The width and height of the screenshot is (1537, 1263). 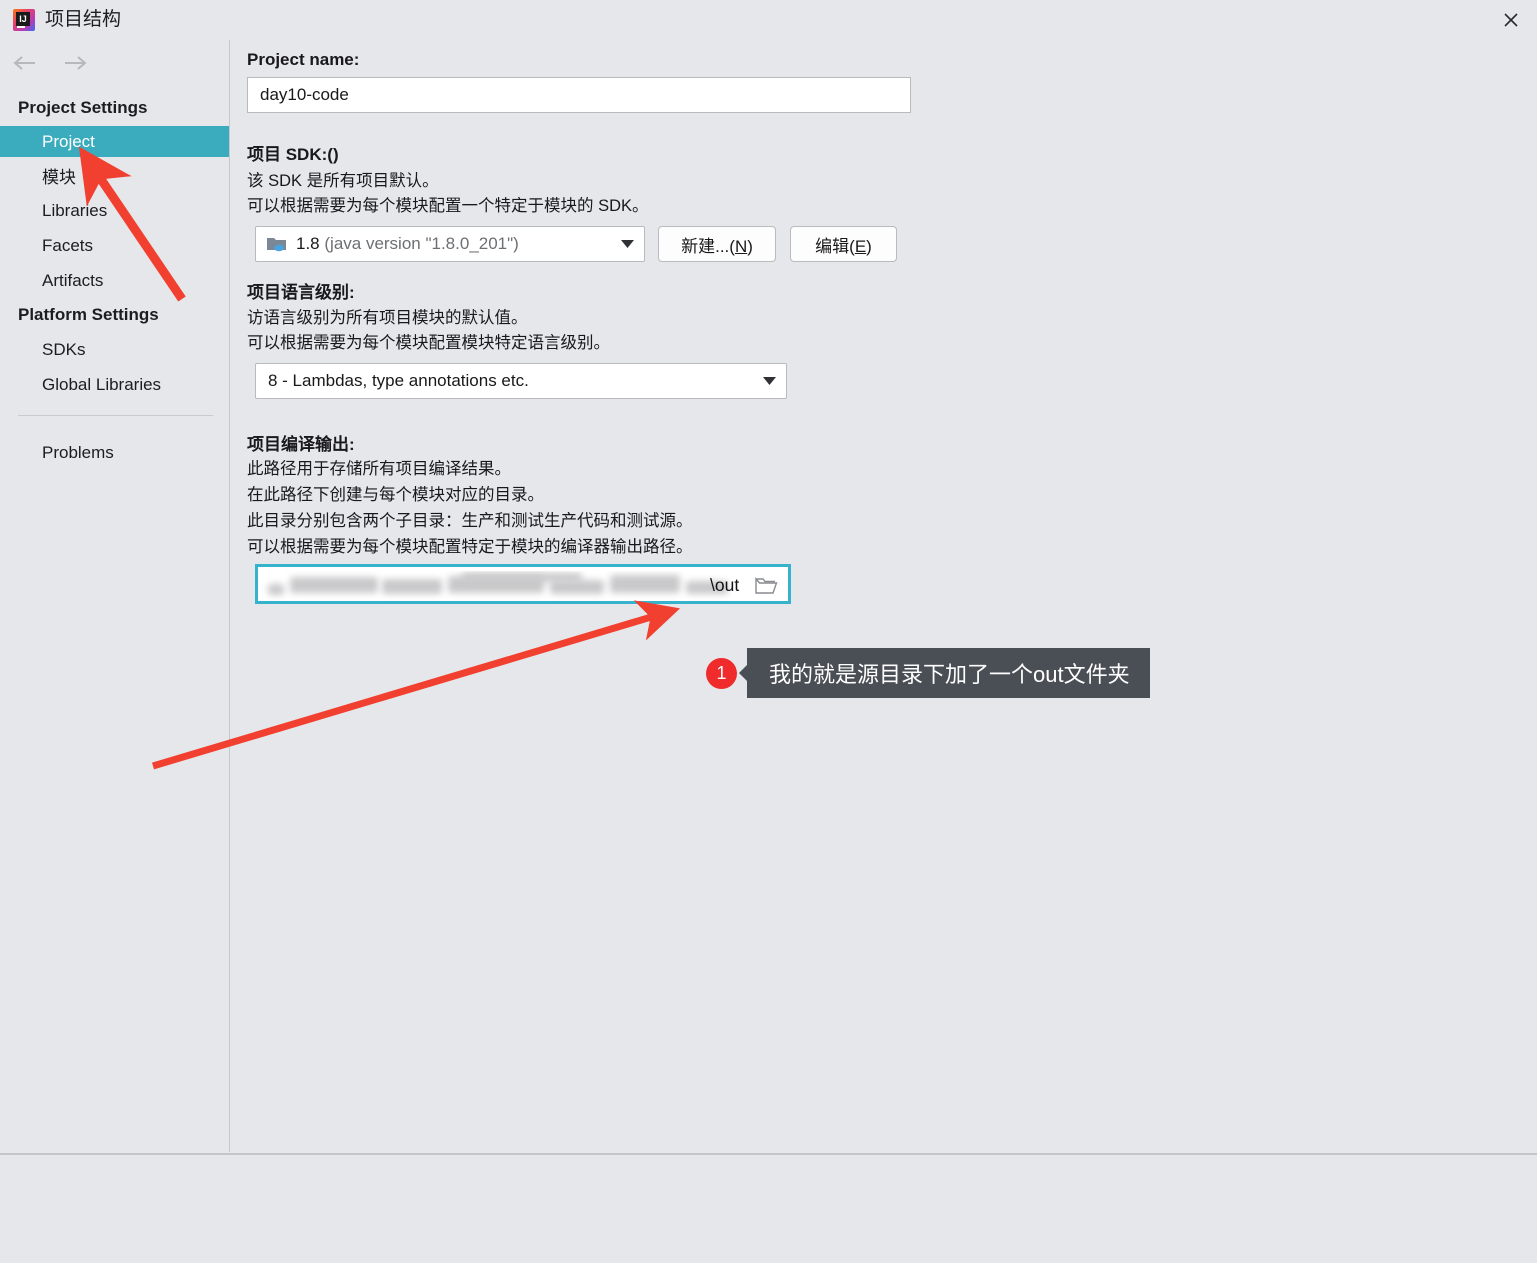 I want to click on sdk-edit-button: 编辑(E), so click(x=843, y=244).